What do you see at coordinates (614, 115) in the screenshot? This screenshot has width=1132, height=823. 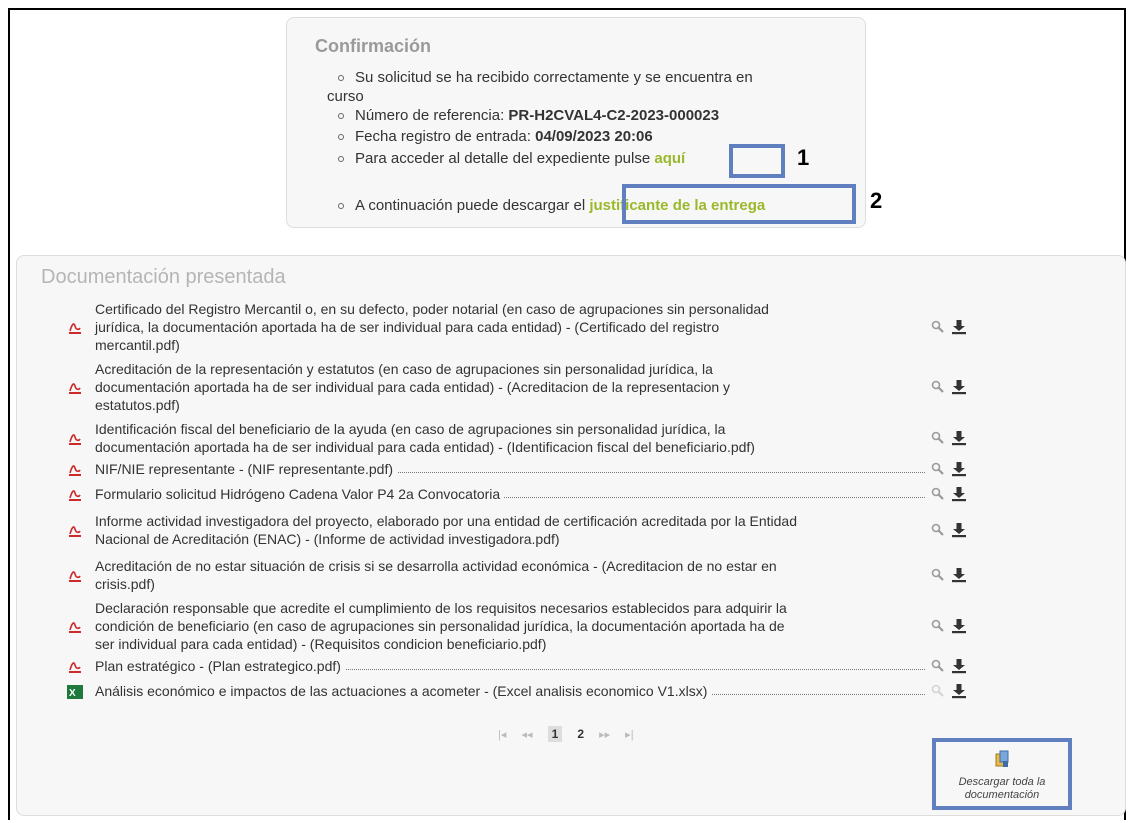 I see `reference-value: PR-H2CVAL4-C2-2023-000023` at bounding box center [614, 115].